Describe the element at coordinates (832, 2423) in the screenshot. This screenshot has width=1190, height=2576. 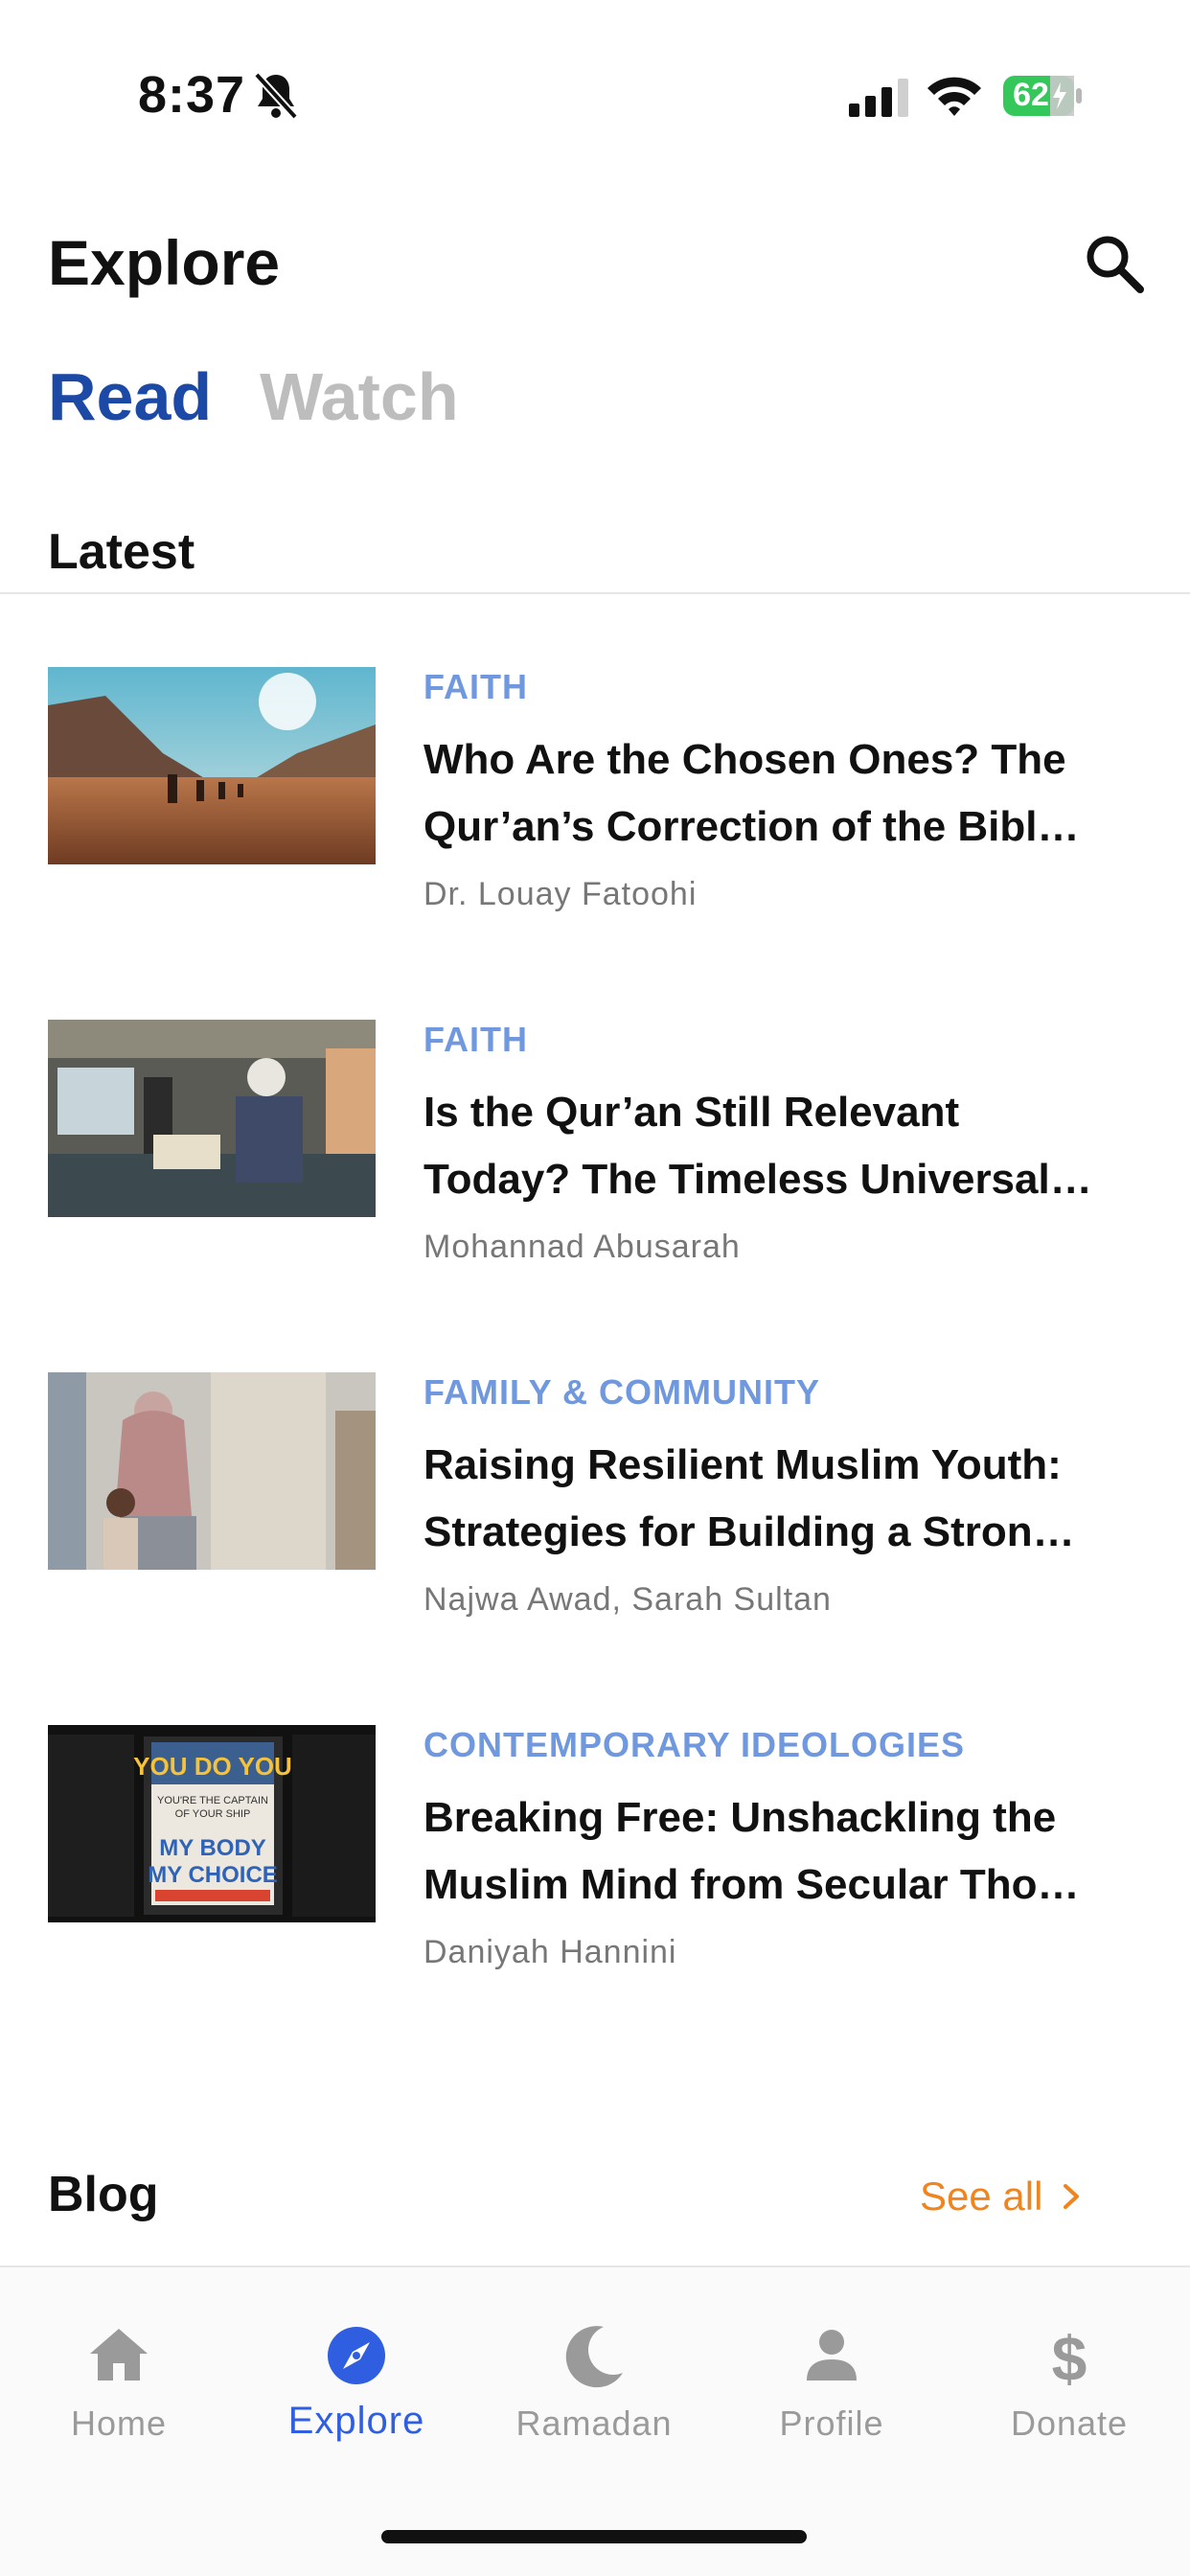
I see `nav-label: Profile` at that location.